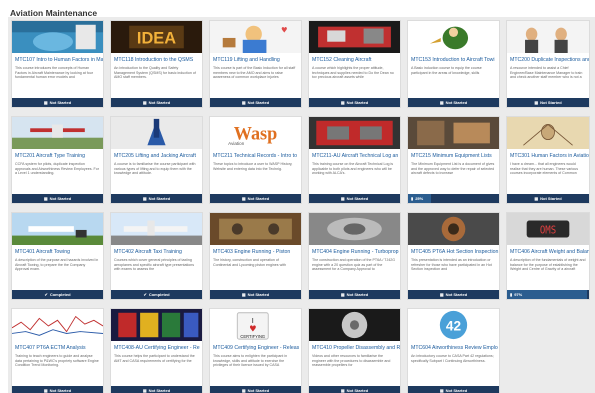 This screenshot has height=393, width=595. I want to click on course-title-link: MTC405 PT6A Hot Section Inspection, so click(453, 250).